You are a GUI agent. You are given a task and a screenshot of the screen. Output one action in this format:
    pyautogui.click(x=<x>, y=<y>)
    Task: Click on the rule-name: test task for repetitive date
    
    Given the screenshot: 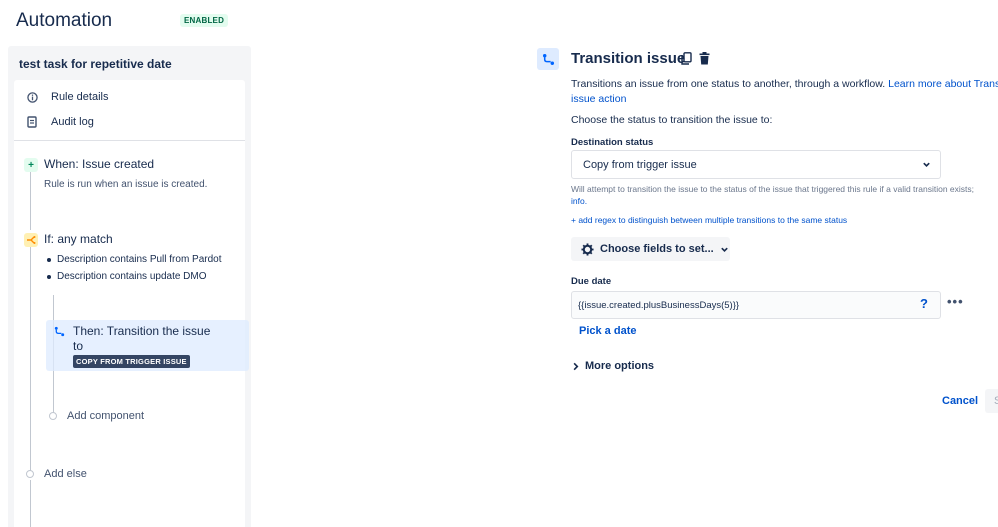 What is the action you would take?
    pyautogui.click(x=95, y=64)
    